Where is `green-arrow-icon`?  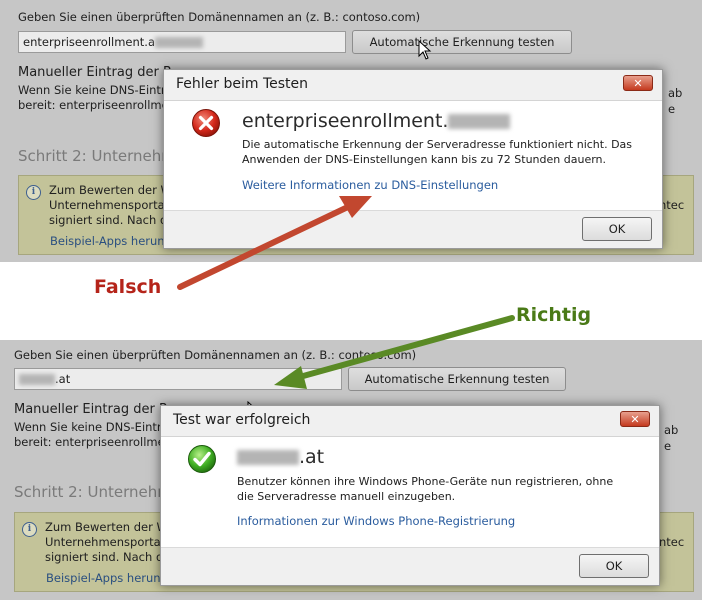
green-arrow-icon is located at coordinates (404, 348).